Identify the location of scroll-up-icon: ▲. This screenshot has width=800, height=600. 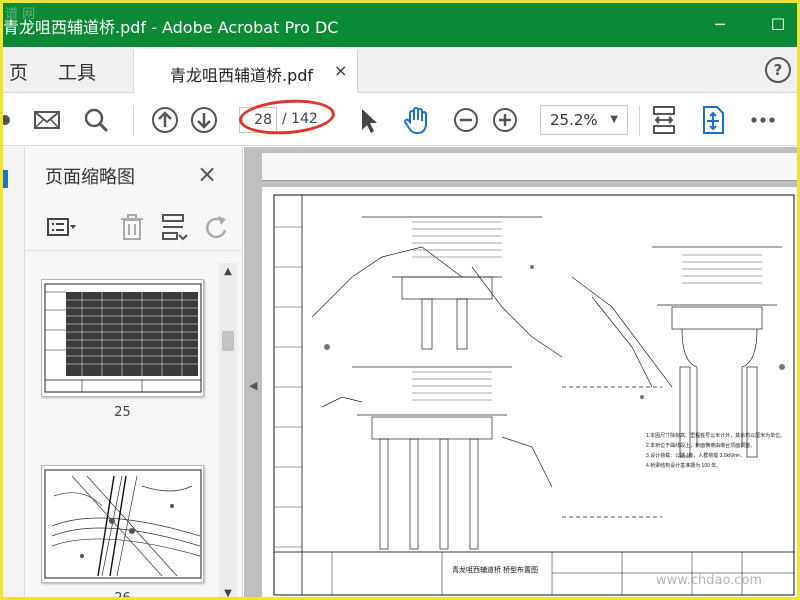
(228, 272).